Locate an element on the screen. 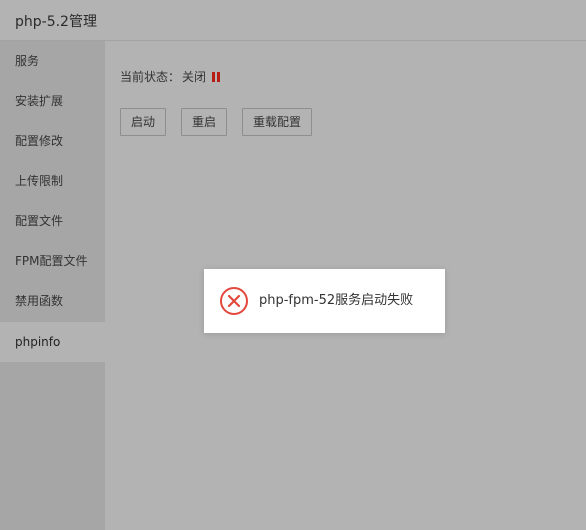 The width and height of the screenshot is (586, 530). sidebar-item-config-modify: 配置修改 is located at coordinates (52, 141).